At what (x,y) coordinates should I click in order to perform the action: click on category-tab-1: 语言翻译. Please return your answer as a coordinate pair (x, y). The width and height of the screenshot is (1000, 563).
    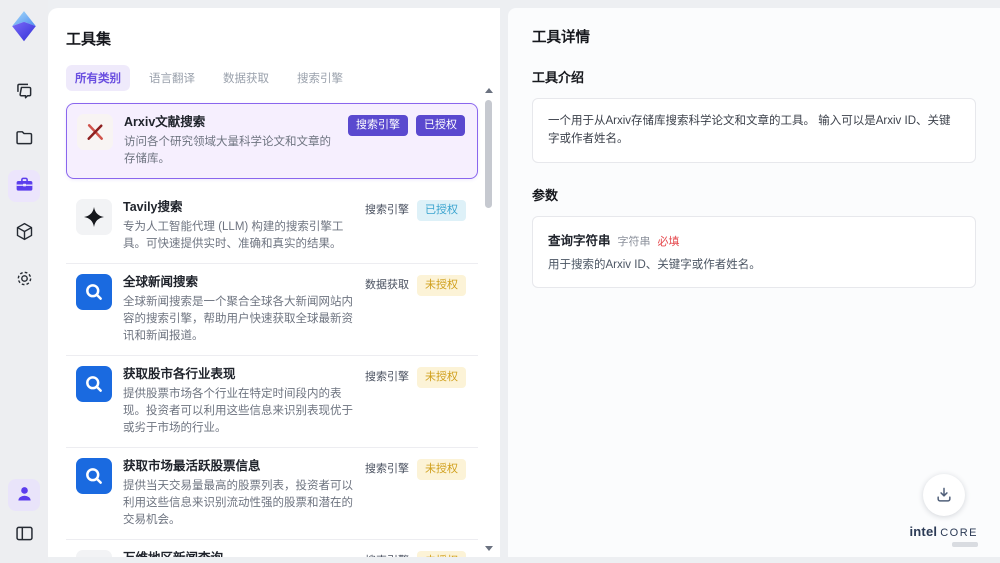
    Looking at the image, I should click on (172, 78).